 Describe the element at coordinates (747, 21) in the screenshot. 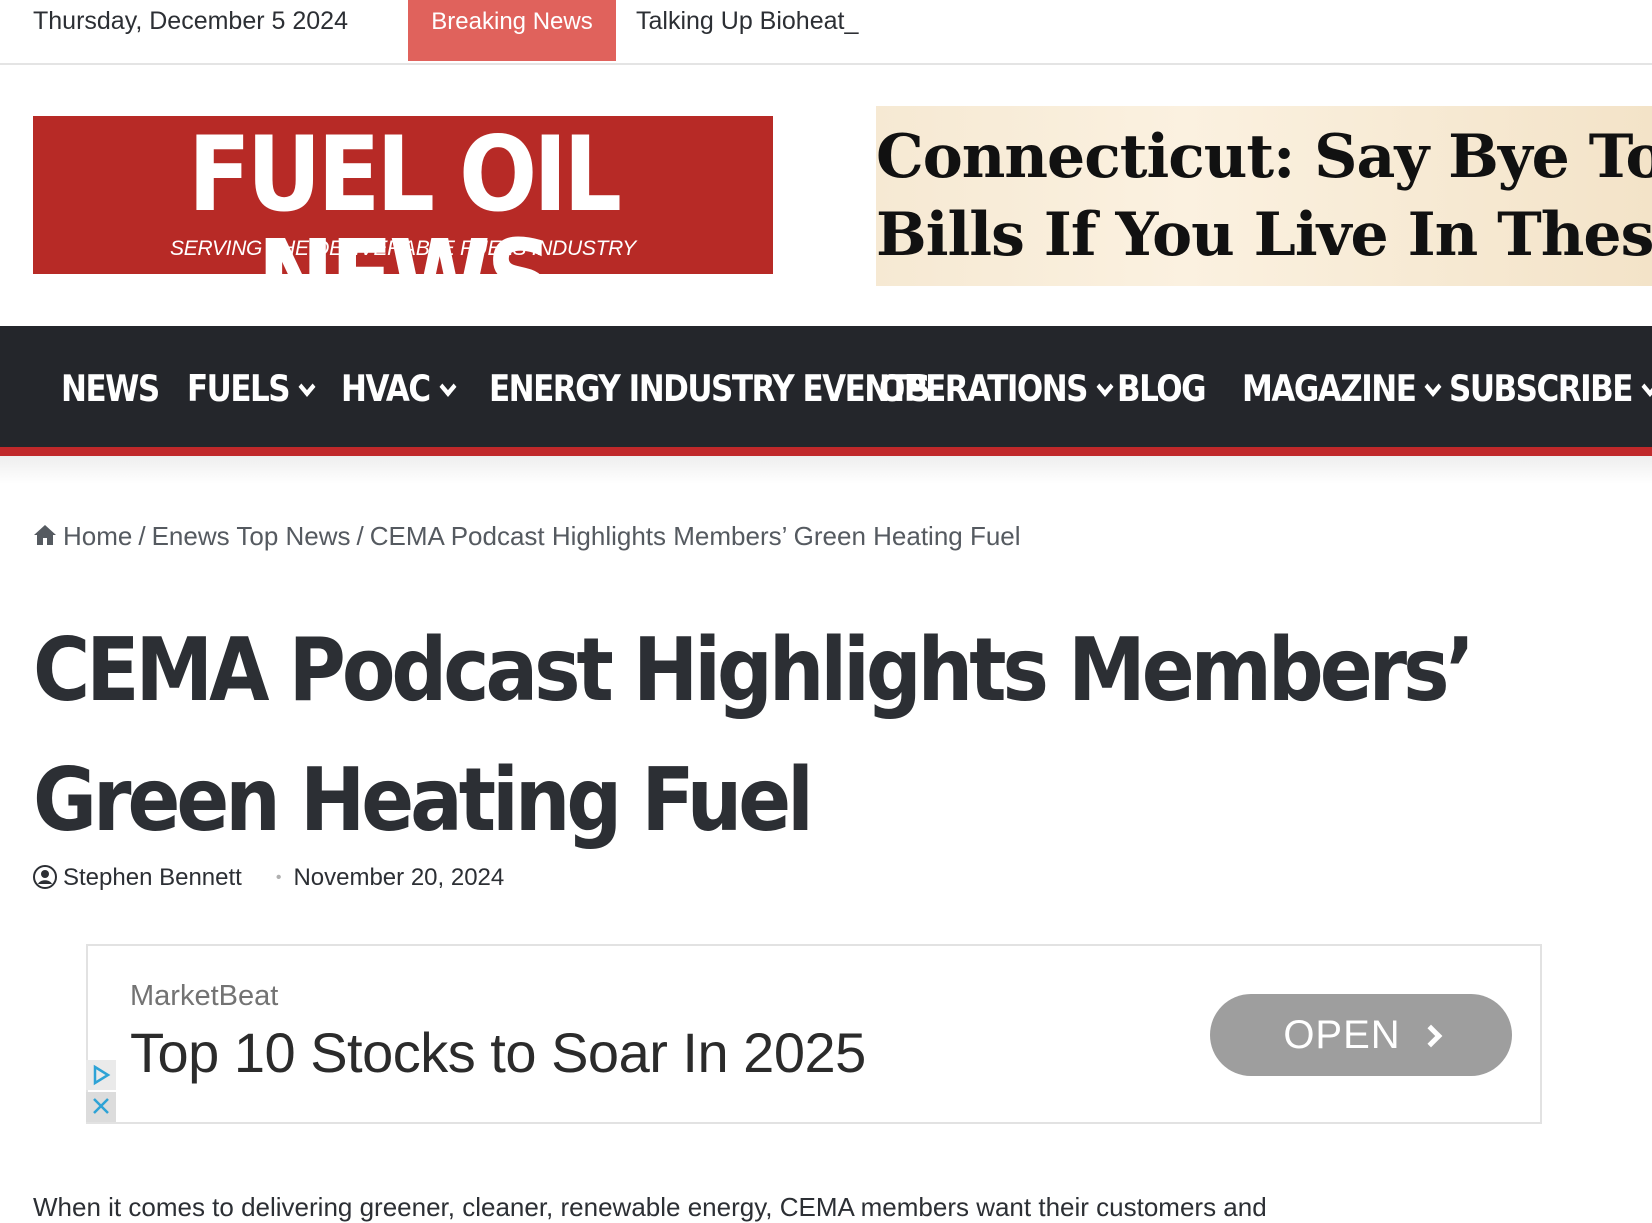

I see `breaking-news-ticker-link: Talking Up Bioheat_` at that location.